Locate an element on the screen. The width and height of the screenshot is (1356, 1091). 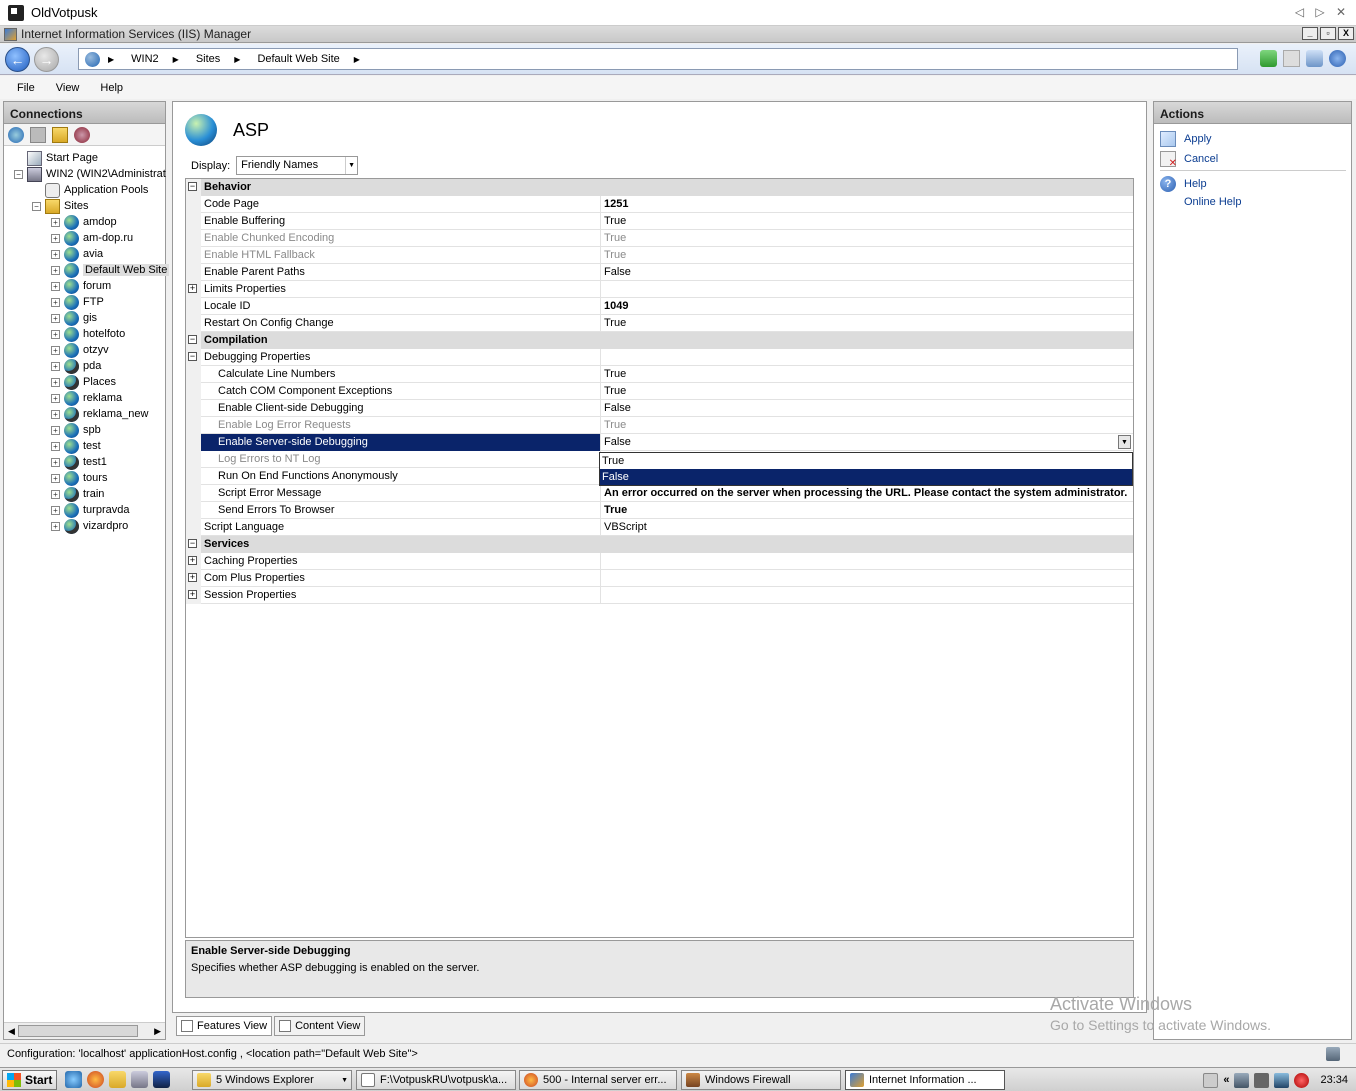
scroll-right-icon: ▶ is located at coordinates (157, 1031).